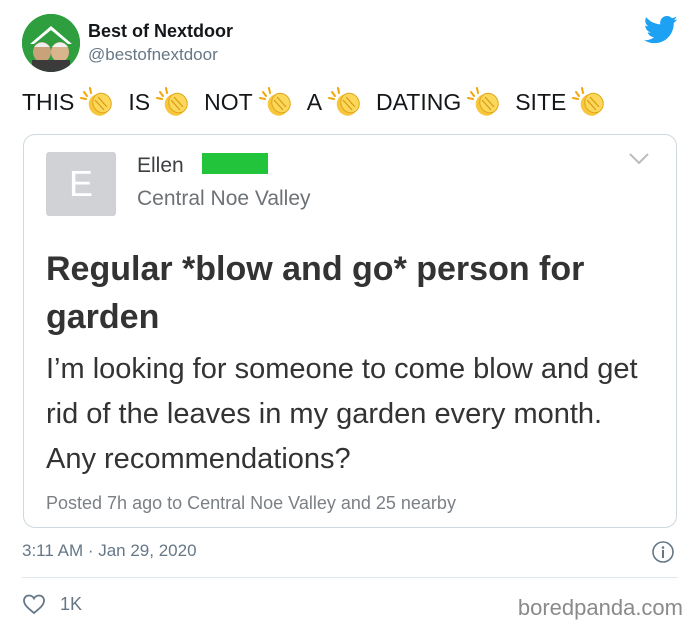 This screenshot has height=631, width=700. I want to click on muppet-avatar-icon, so click(51, 43).